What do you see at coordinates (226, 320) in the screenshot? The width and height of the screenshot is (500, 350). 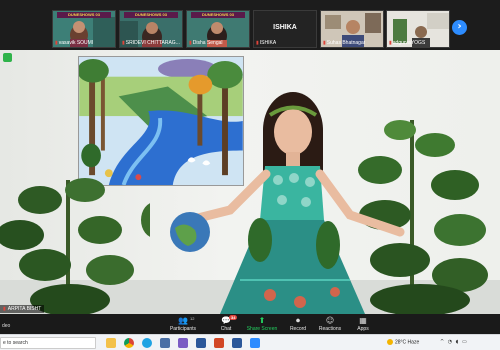 I see `chat-icon: 💬` at bounding box center [226, 320].